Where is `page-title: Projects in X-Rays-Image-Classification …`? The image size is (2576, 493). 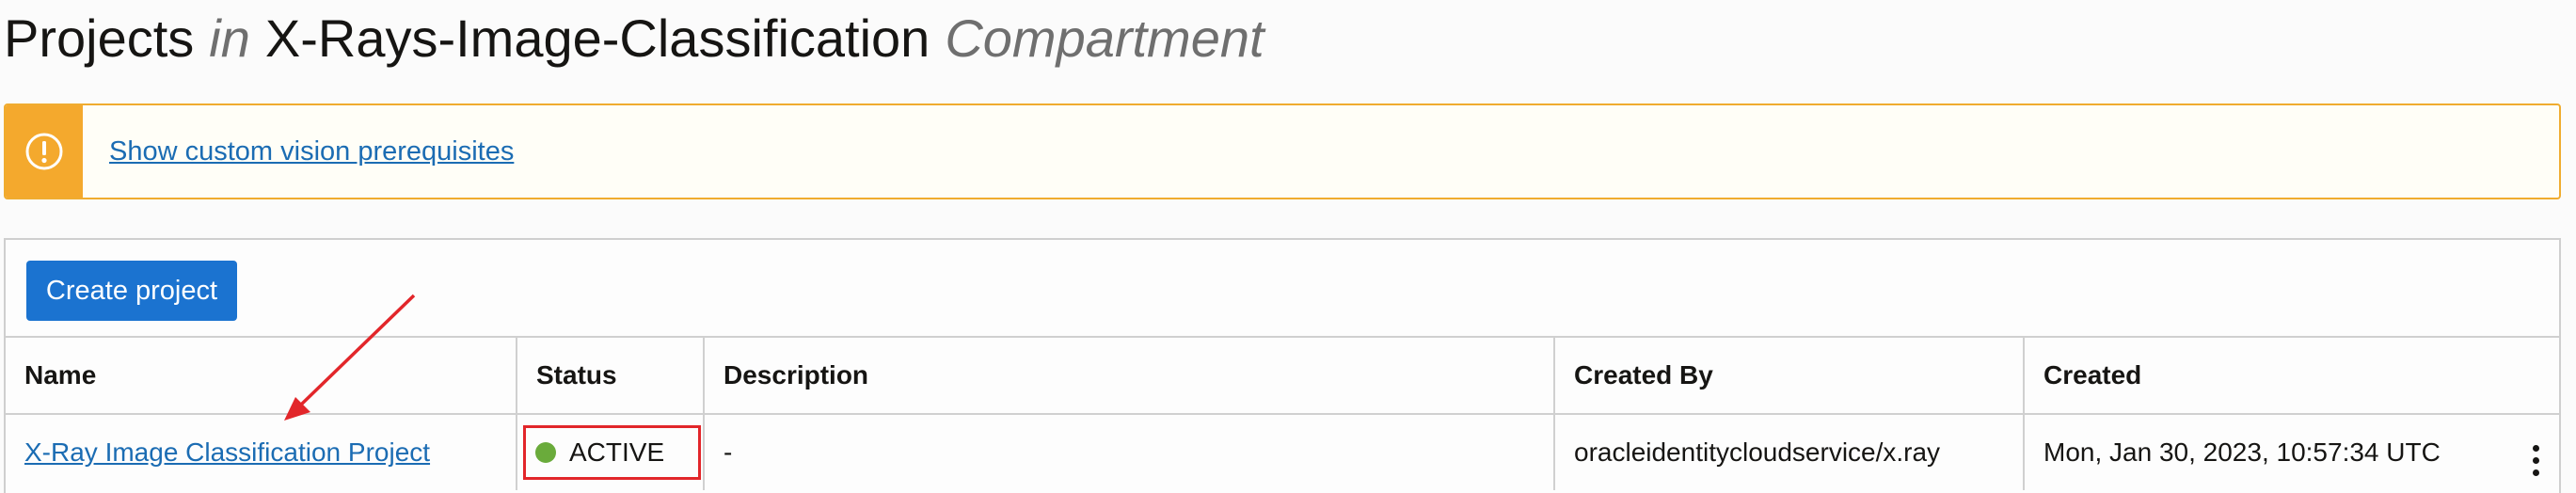 page-title: Projects in X-Rays-Image-Classification … is located at coordinates (634, 37).